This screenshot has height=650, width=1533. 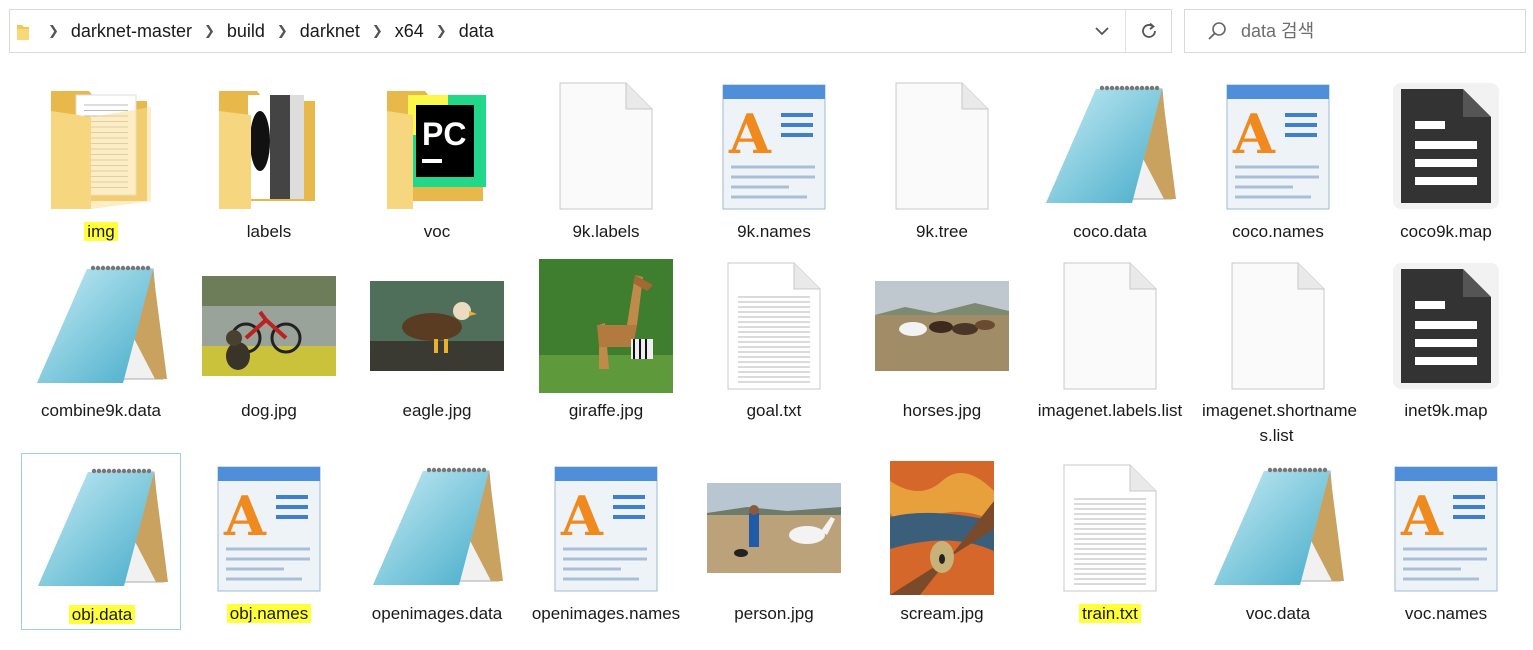 I want to click on file-item: inet9k.map, so click(x=1446, y=336).